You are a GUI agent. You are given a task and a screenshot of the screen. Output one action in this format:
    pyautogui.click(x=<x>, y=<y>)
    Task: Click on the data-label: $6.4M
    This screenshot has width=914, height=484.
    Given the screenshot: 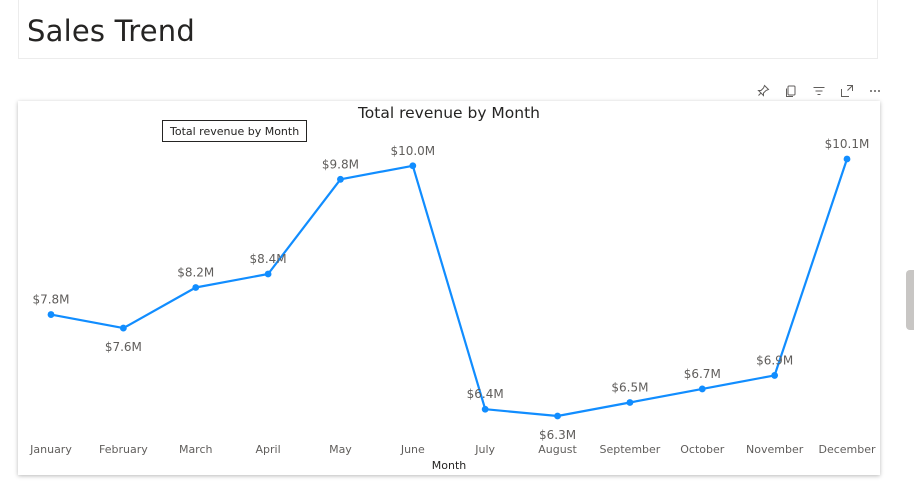 What is the action you would take?
    pyautogui.click(x=485, y=394)
    